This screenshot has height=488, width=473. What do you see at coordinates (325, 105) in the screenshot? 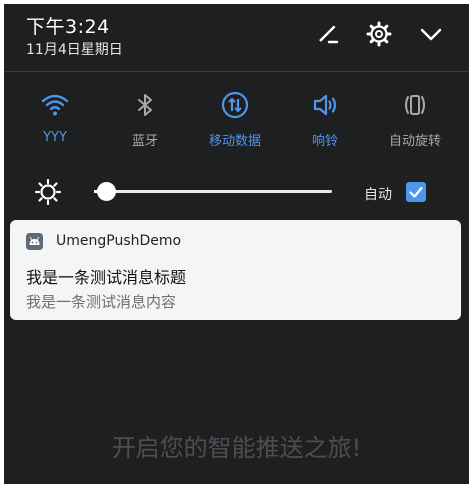
I see `ring-icon` at bounding box center [325, 105].